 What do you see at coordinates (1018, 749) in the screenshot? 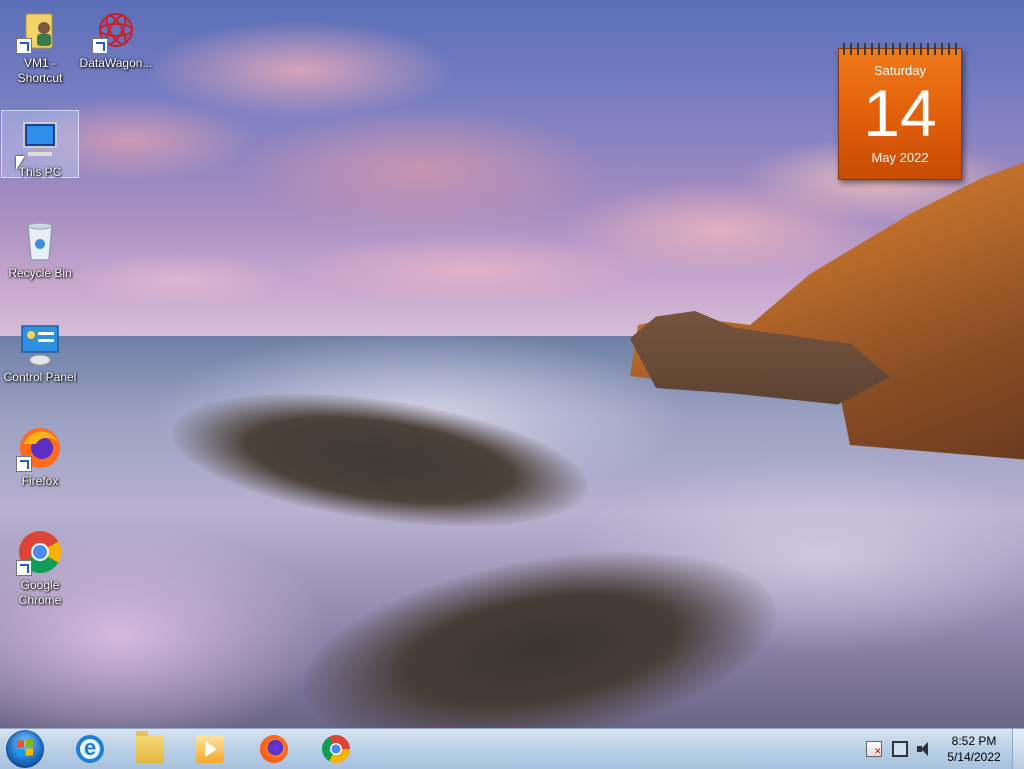
I see `show-desktop-button` at bounding box center [1018, 749].